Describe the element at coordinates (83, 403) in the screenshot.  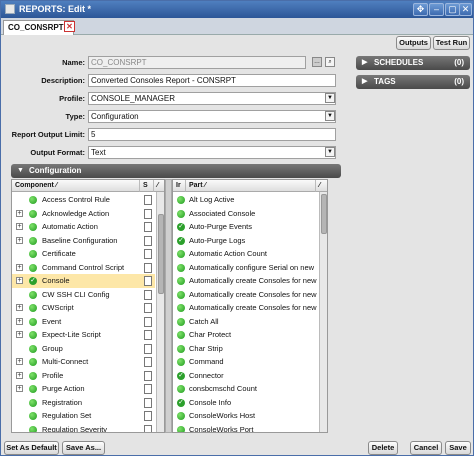
I see `component-row: Registration` at that location.